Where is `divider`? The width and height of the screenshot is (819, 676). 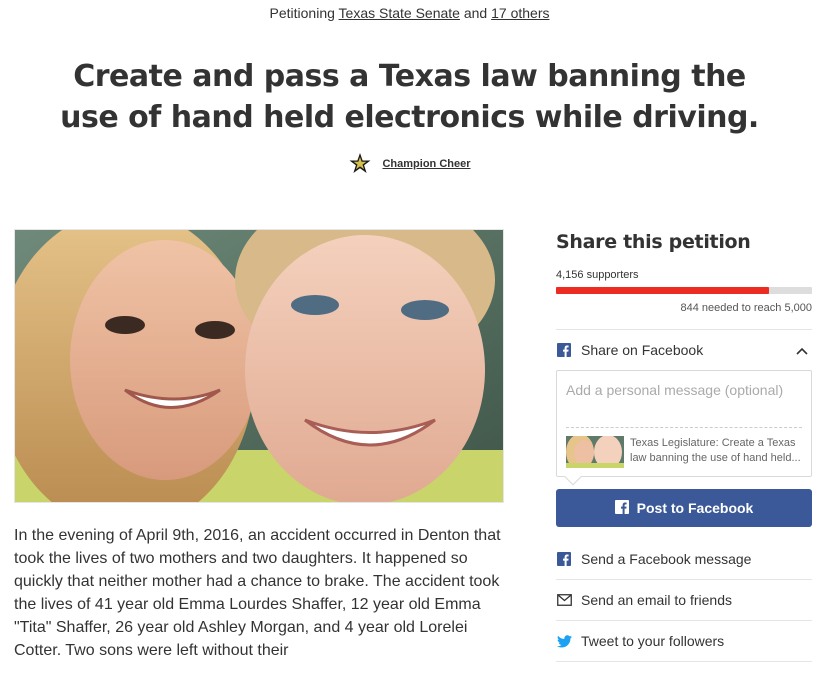
divider is located at coordinates (684, 661).